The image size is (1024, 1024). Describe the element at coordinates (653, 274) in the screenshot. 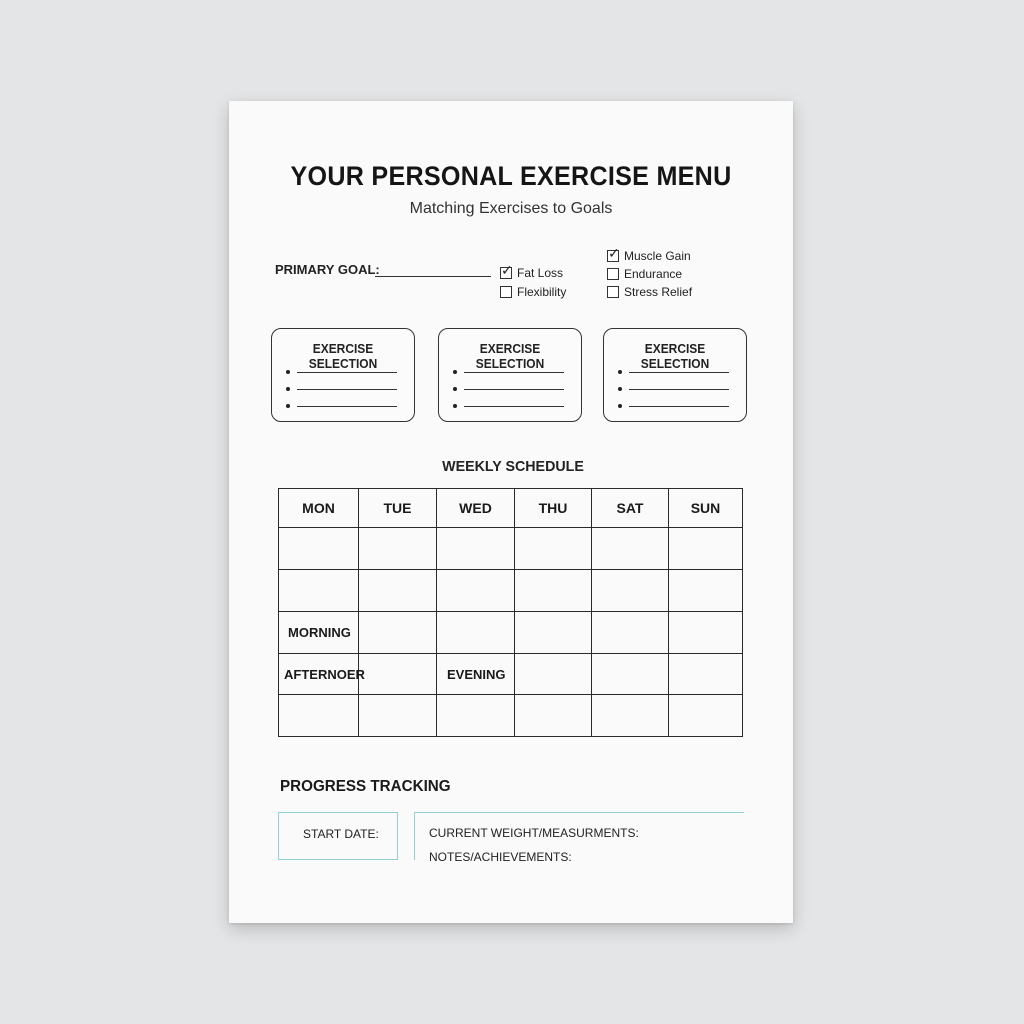

I see `goal-option-label: Endurance` at that location.